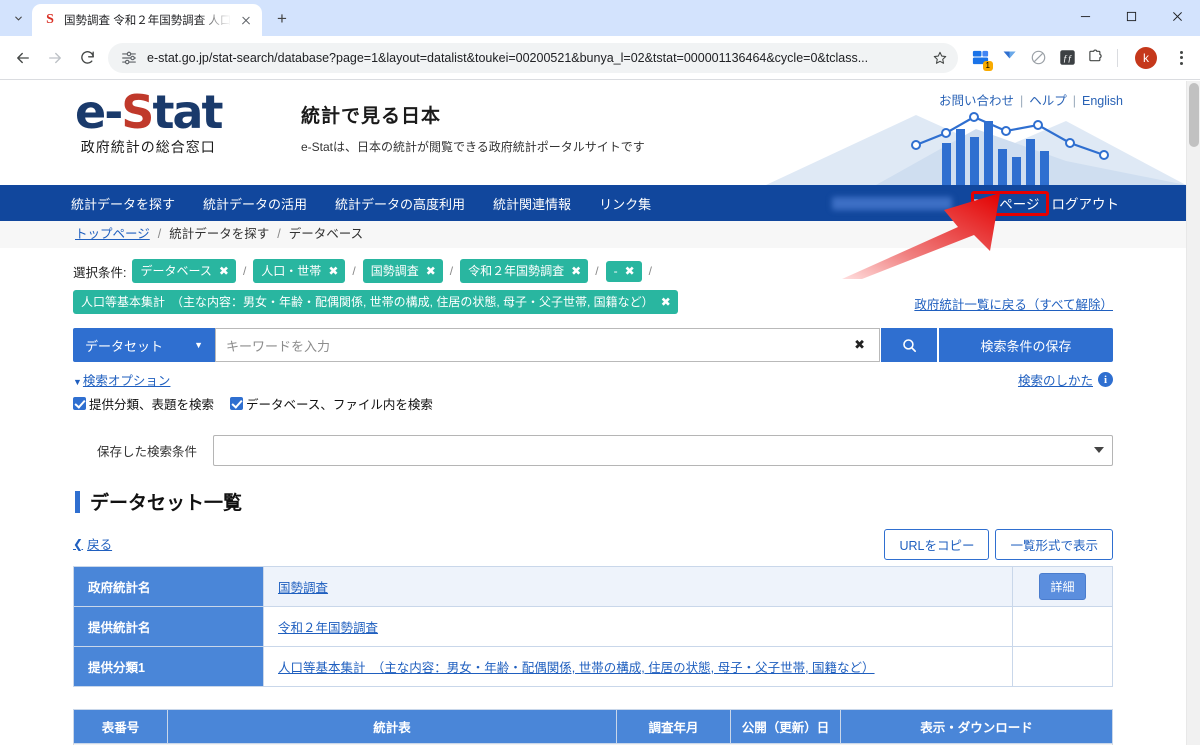 The width and height of the screenshot is (1200, 745). I want to click on minimize-button, so click(1085, 16).